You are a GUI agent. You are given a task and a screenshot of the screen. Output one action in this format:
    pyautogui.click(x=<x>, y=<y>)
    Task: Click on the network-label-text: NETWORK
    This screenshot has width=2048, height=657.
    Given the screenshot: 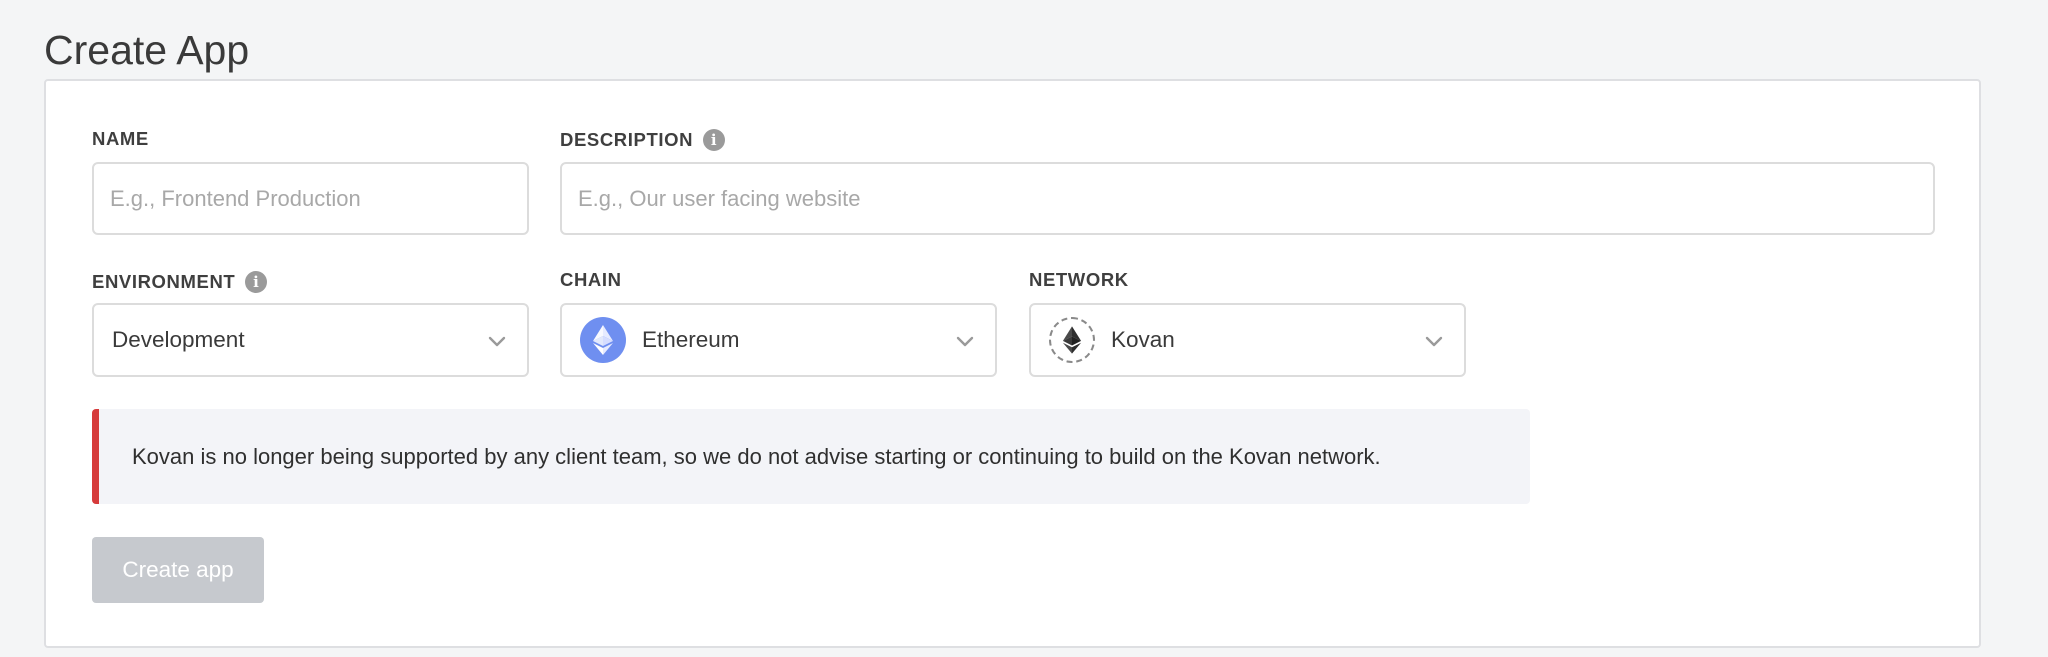 What is the action you would take?
    pyautogui.click(x=1079, y=279)
    